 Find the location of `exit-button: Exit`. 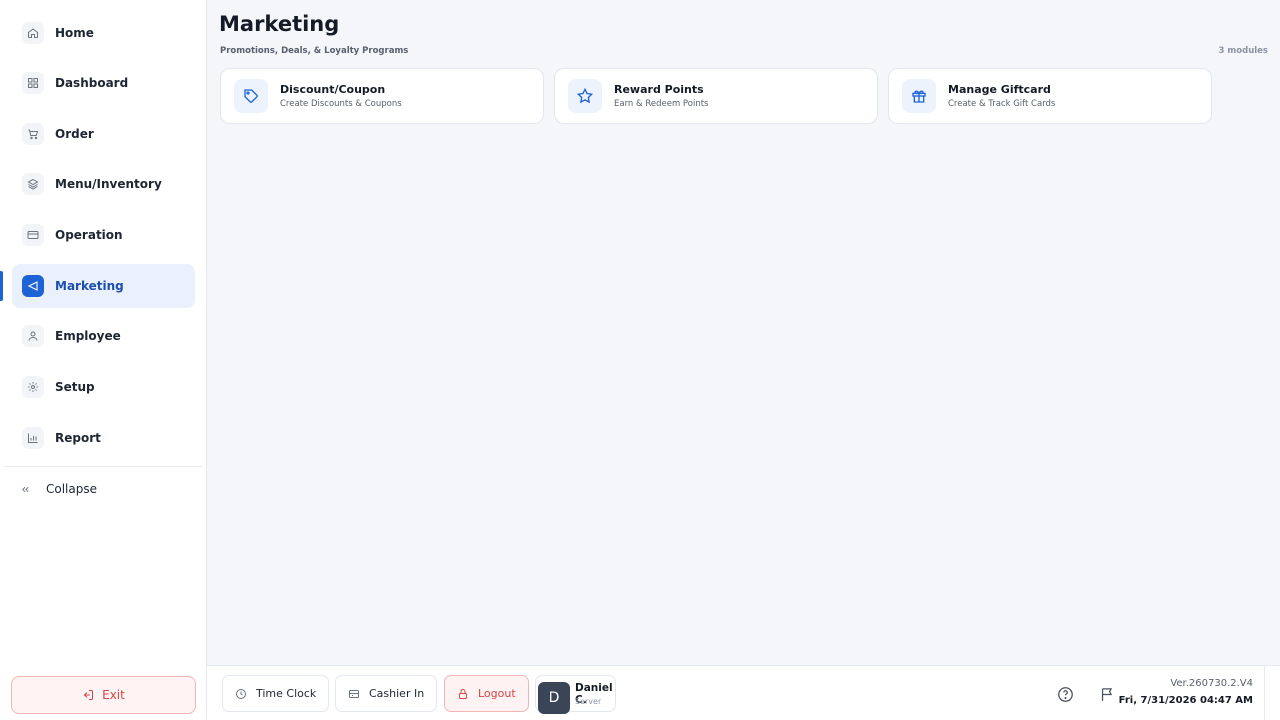

exit-button: Exit is located at coordinates (103, 695).